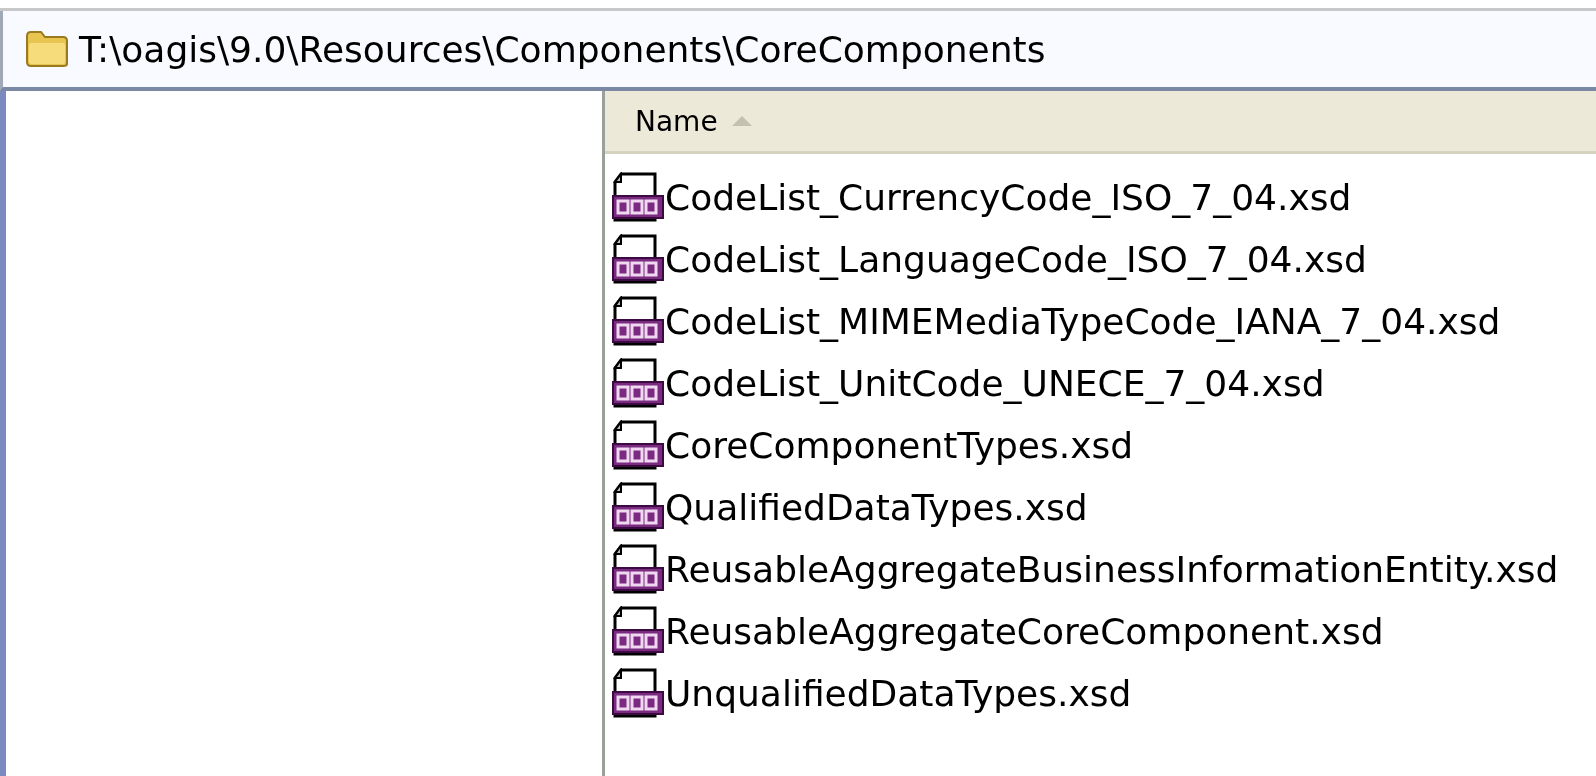 This screenshot has width=1596, height=776. I want to click on file-name: CodeList_CurrencyCode_ISO_7_04.xsd, so click(1008, 197).